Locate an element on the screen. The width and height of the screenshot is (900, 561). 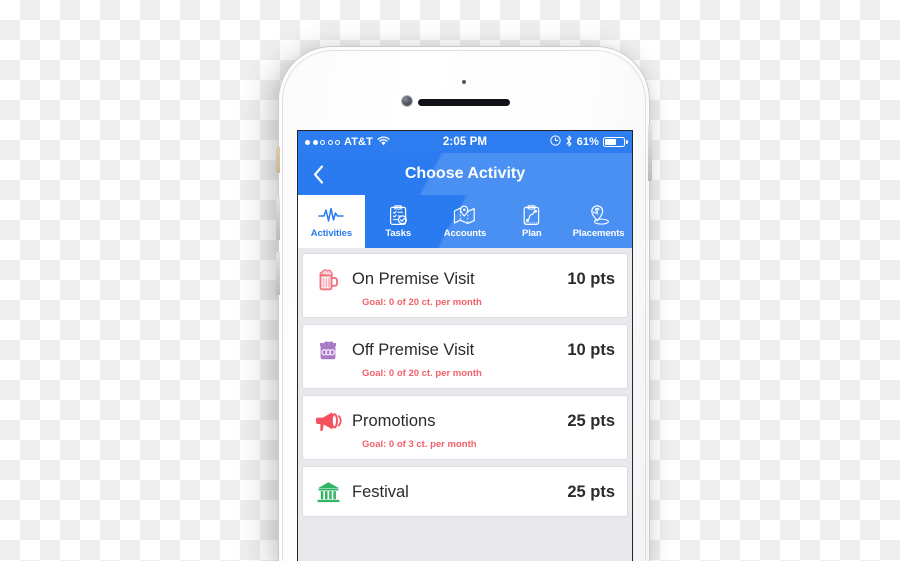
chevron-left-icon is located at coordinates (318, 174).